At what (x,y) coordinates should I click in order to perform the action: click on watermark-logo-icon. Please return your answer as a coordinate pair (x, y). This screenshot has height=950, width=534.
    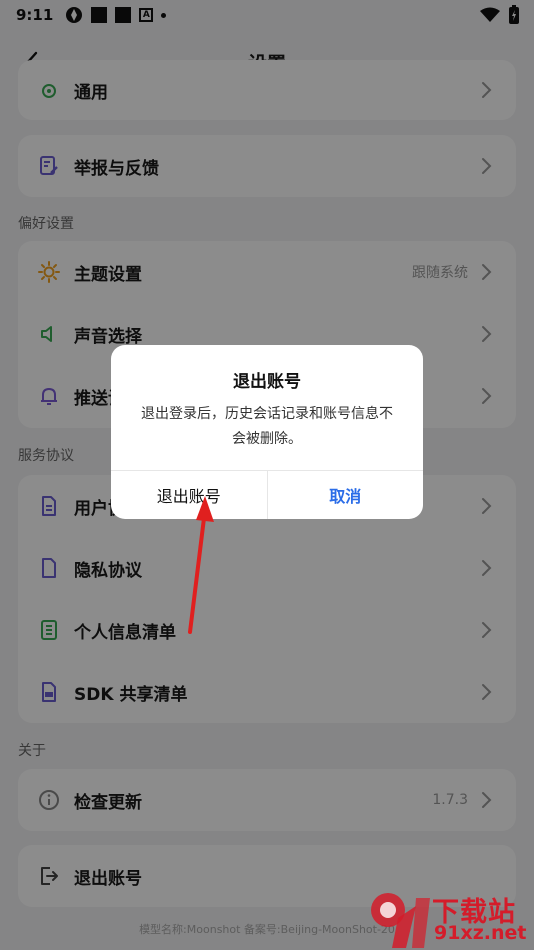
    Looking at the image, I should click on (400, 920).